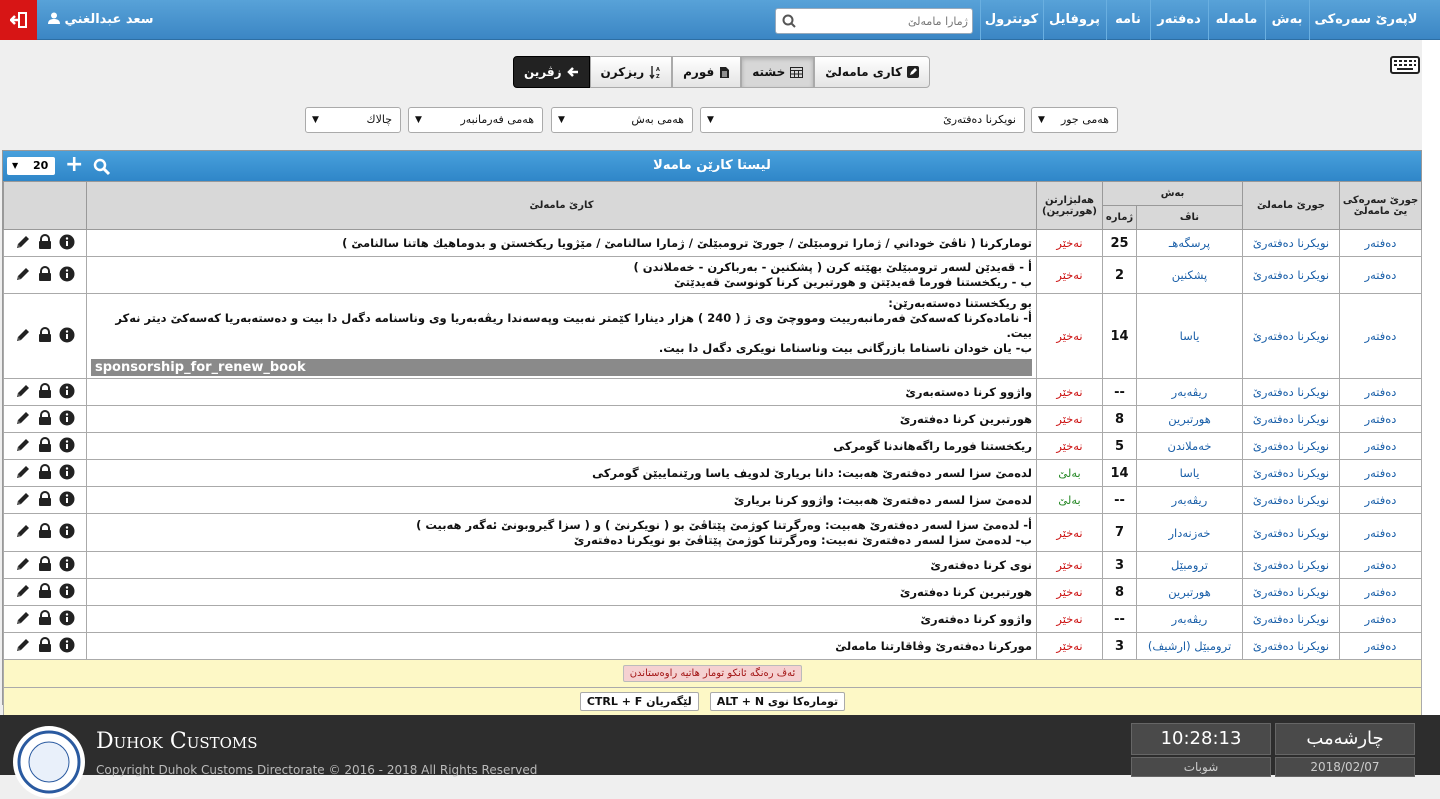 The width and height of the screenshot is (1440, 799). I want to click on nav-register: دەفتەر, so click(1178, 20).